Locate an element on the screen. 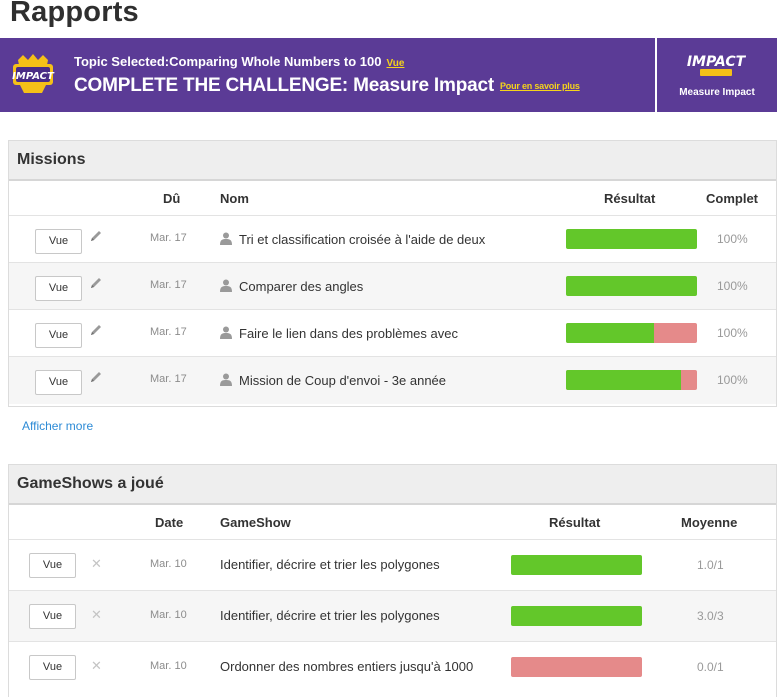 This screenshot has height=697, width=777. col-due: Dû is located at coordinates (172, 198).